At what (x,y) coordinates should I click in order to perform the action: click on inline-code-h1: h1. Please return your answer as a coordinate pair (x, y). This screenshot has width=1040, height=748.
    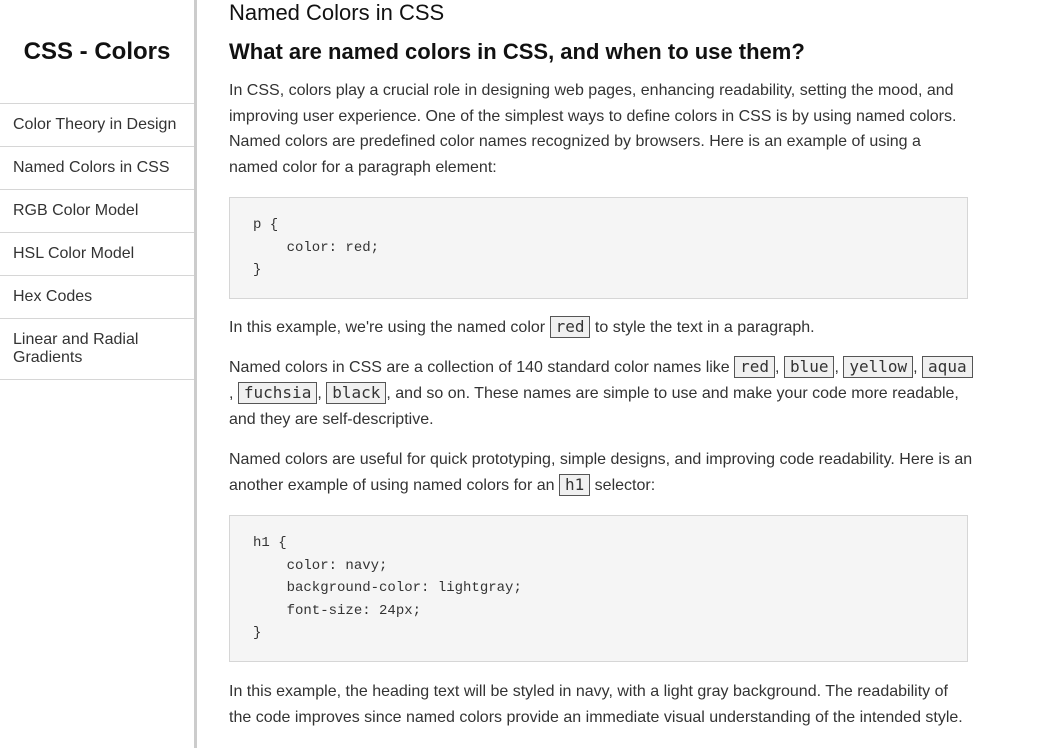
    Looking at the image, I should click on (574, 484).